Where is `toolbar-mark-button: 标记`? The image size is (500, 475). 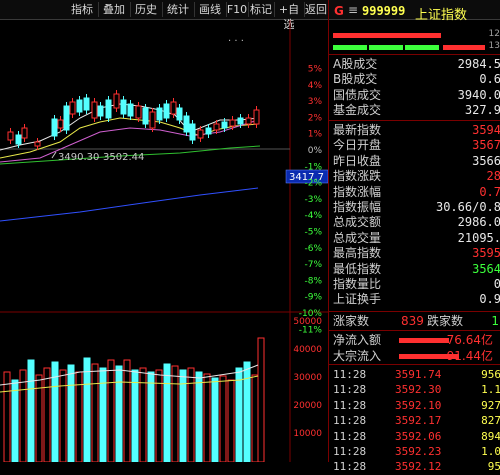
toolbar-mark-button: 标记 is located at coordinates (261, 9).